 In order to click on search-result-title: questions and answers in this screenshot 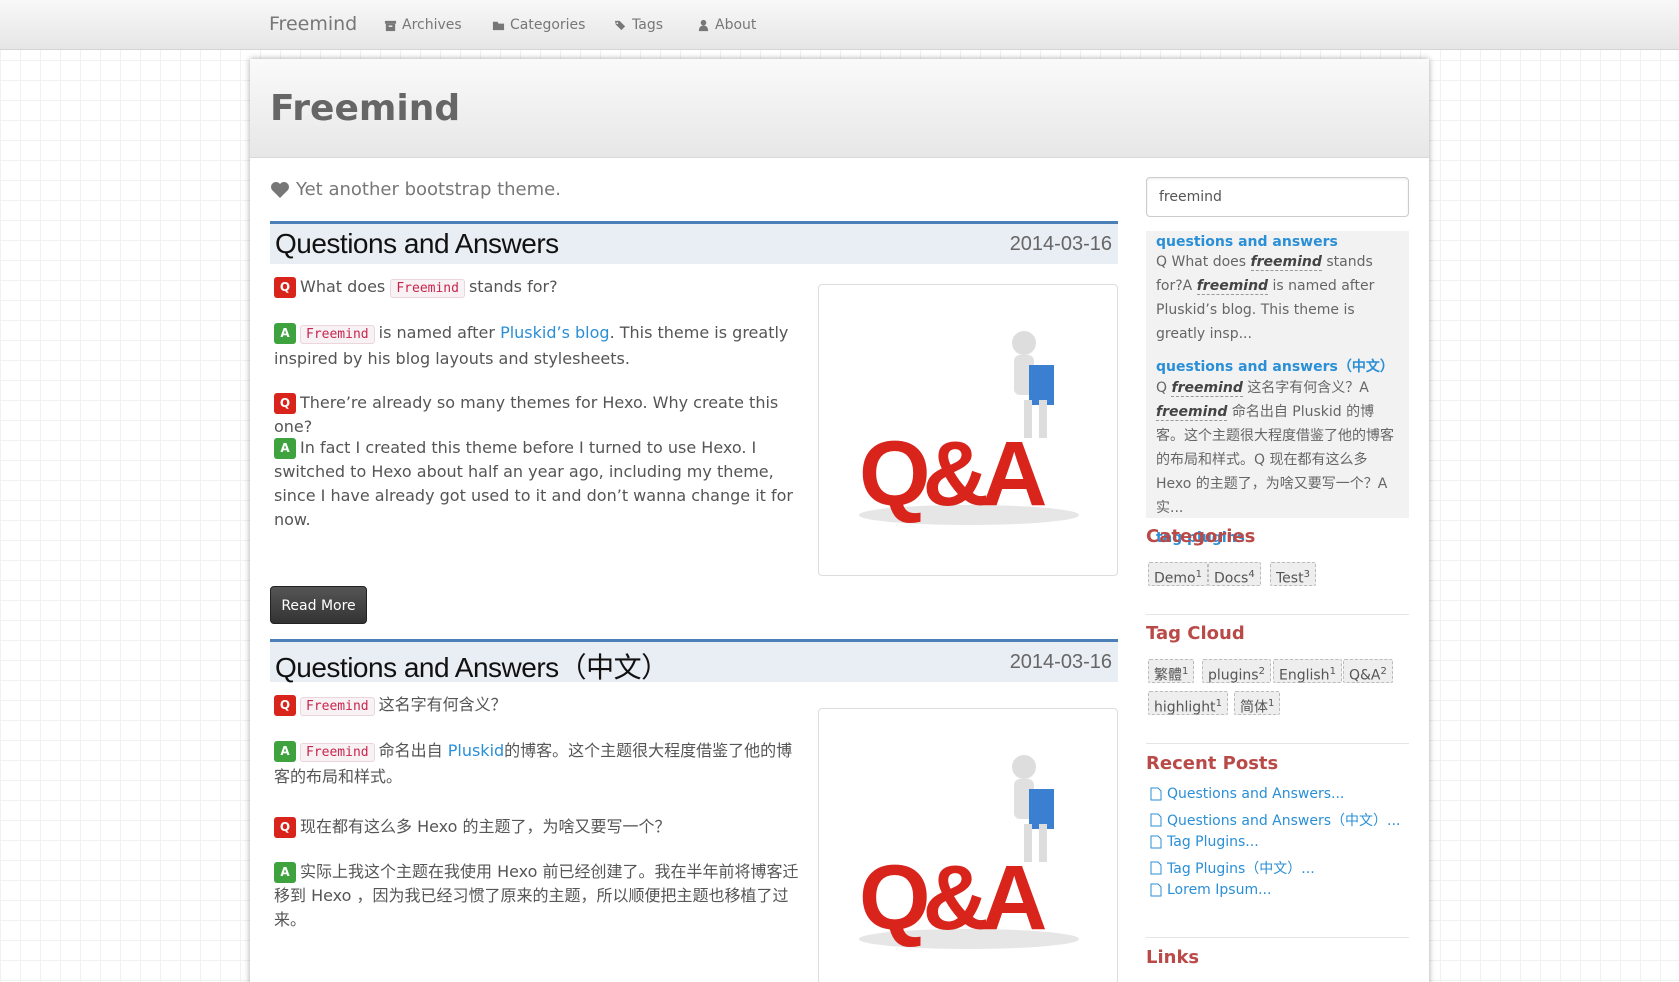, I will do `click(1277, 242)`.